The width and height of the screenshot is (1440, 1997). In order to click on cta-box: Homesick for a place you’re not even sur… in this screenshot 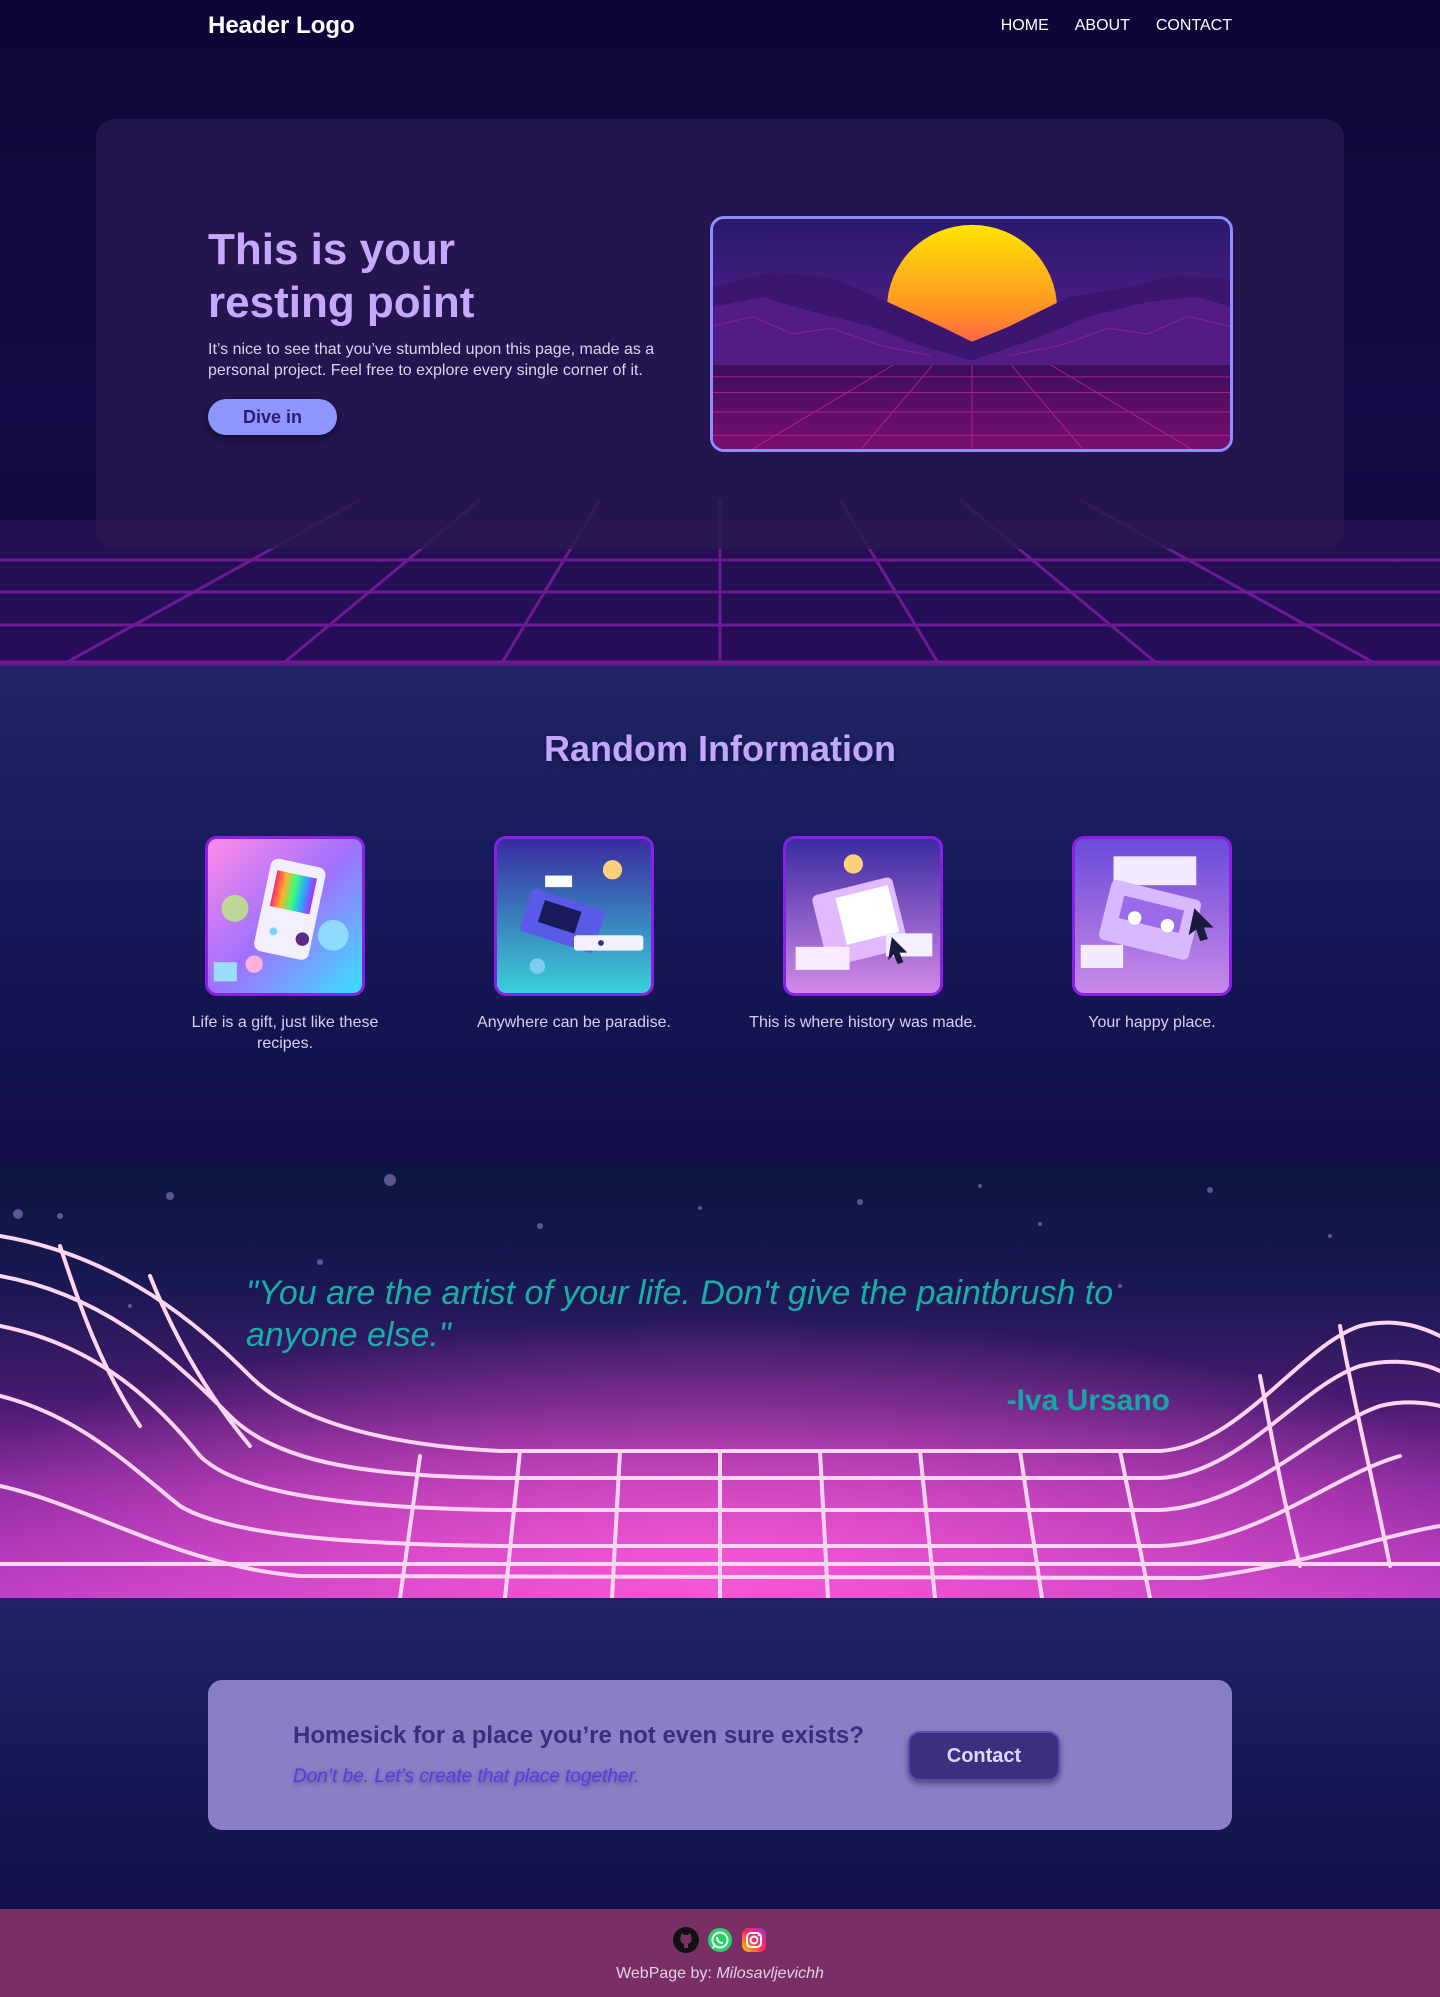, I will do `click(720, 1755)`.